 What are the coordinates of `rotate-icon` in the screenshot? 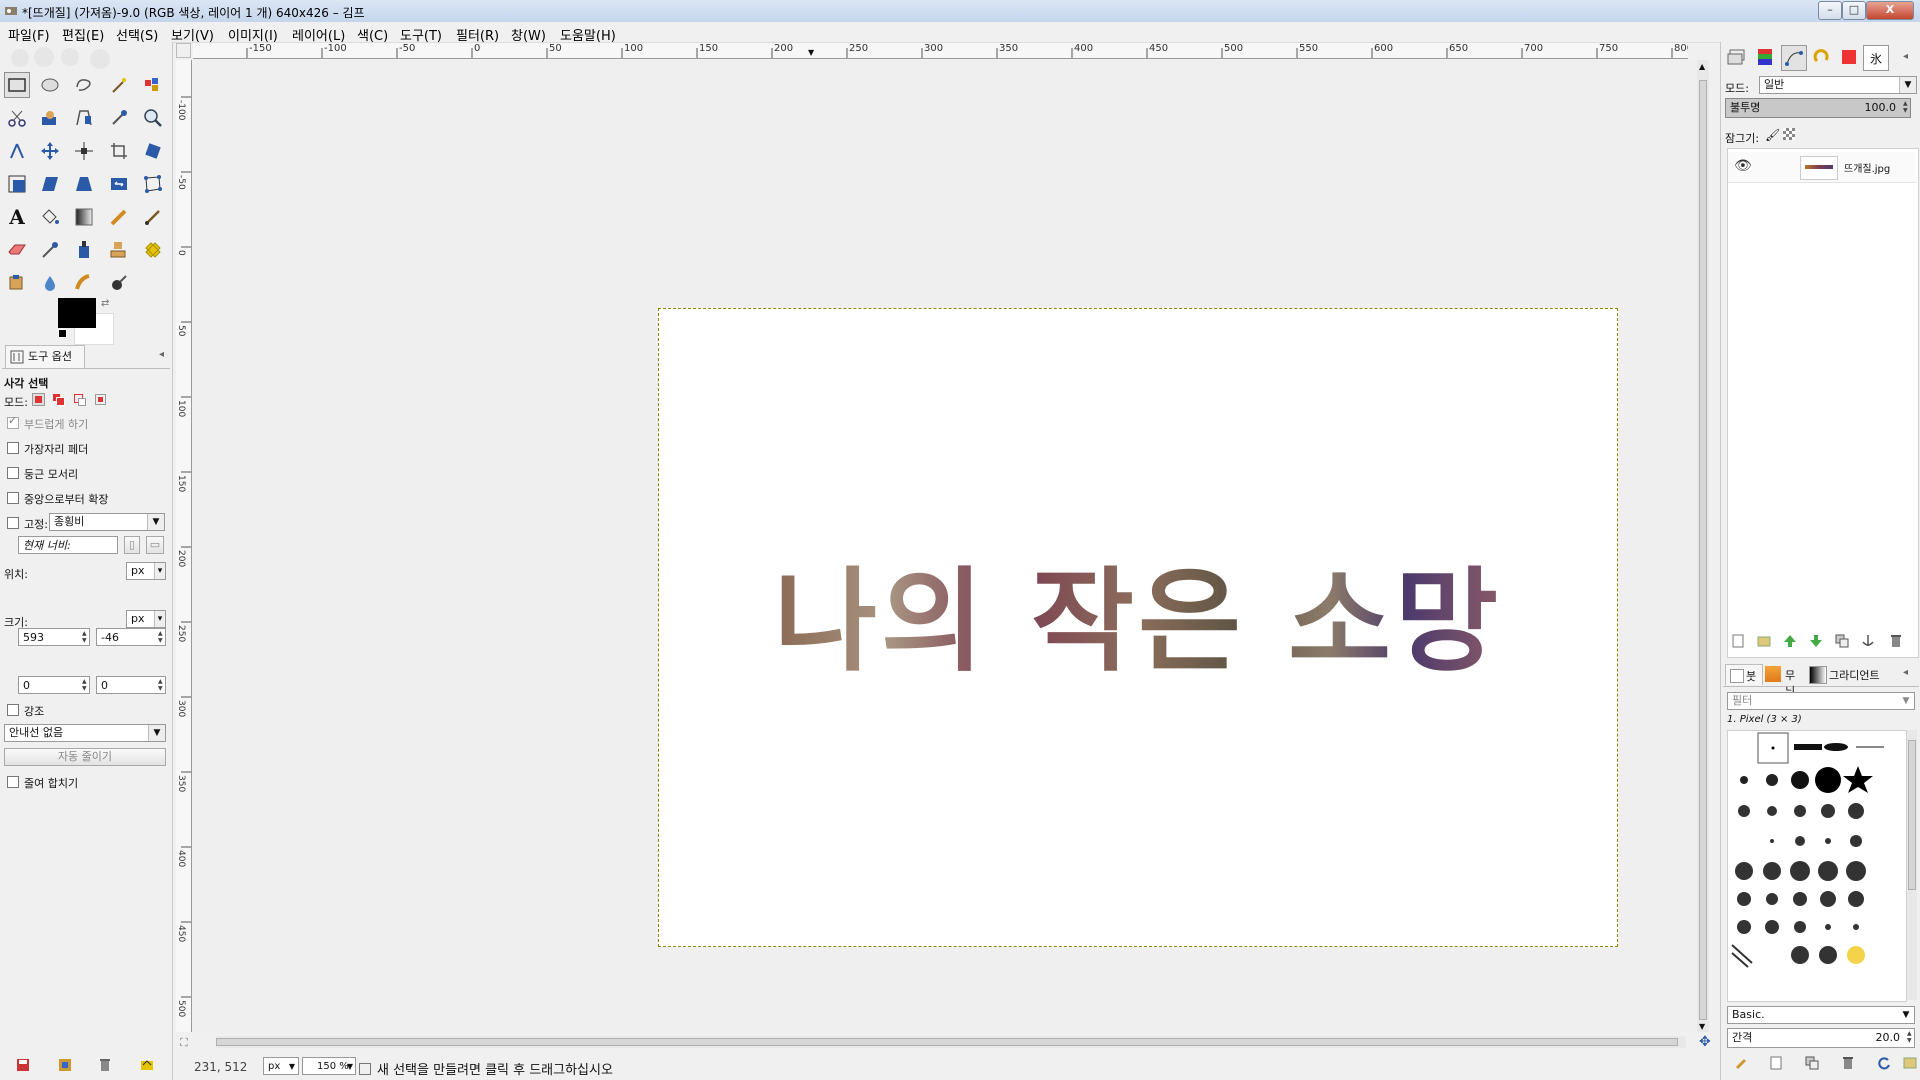 It's located at (153, 151).